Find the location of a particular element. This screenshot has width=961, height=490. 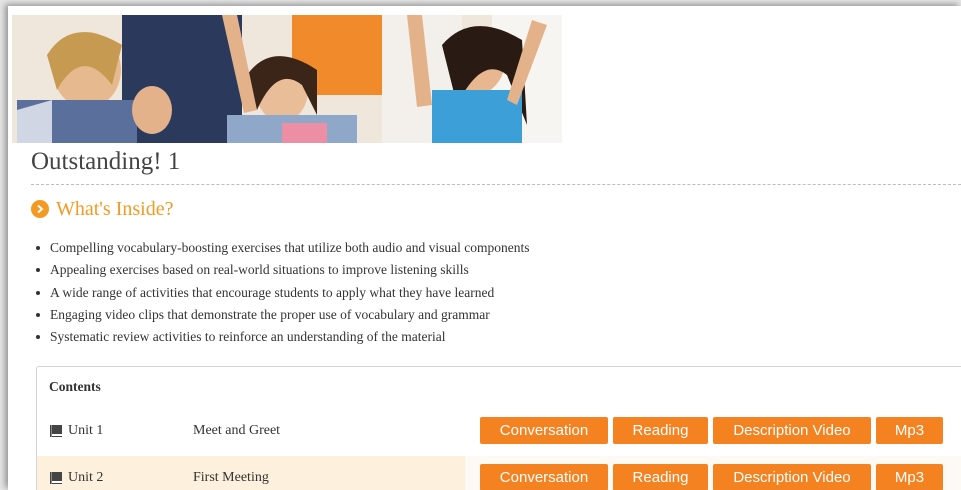

contents-label: Contents is located at coordinates (75, 386).